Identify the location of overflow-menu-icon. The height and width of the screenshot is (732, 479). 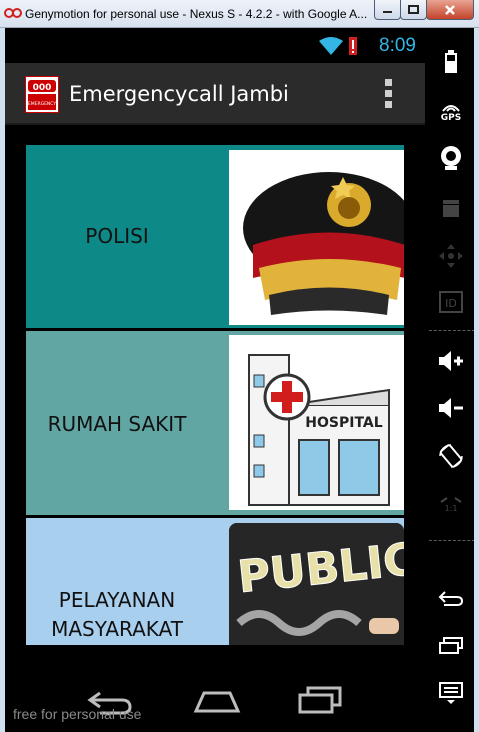
(388, 95).